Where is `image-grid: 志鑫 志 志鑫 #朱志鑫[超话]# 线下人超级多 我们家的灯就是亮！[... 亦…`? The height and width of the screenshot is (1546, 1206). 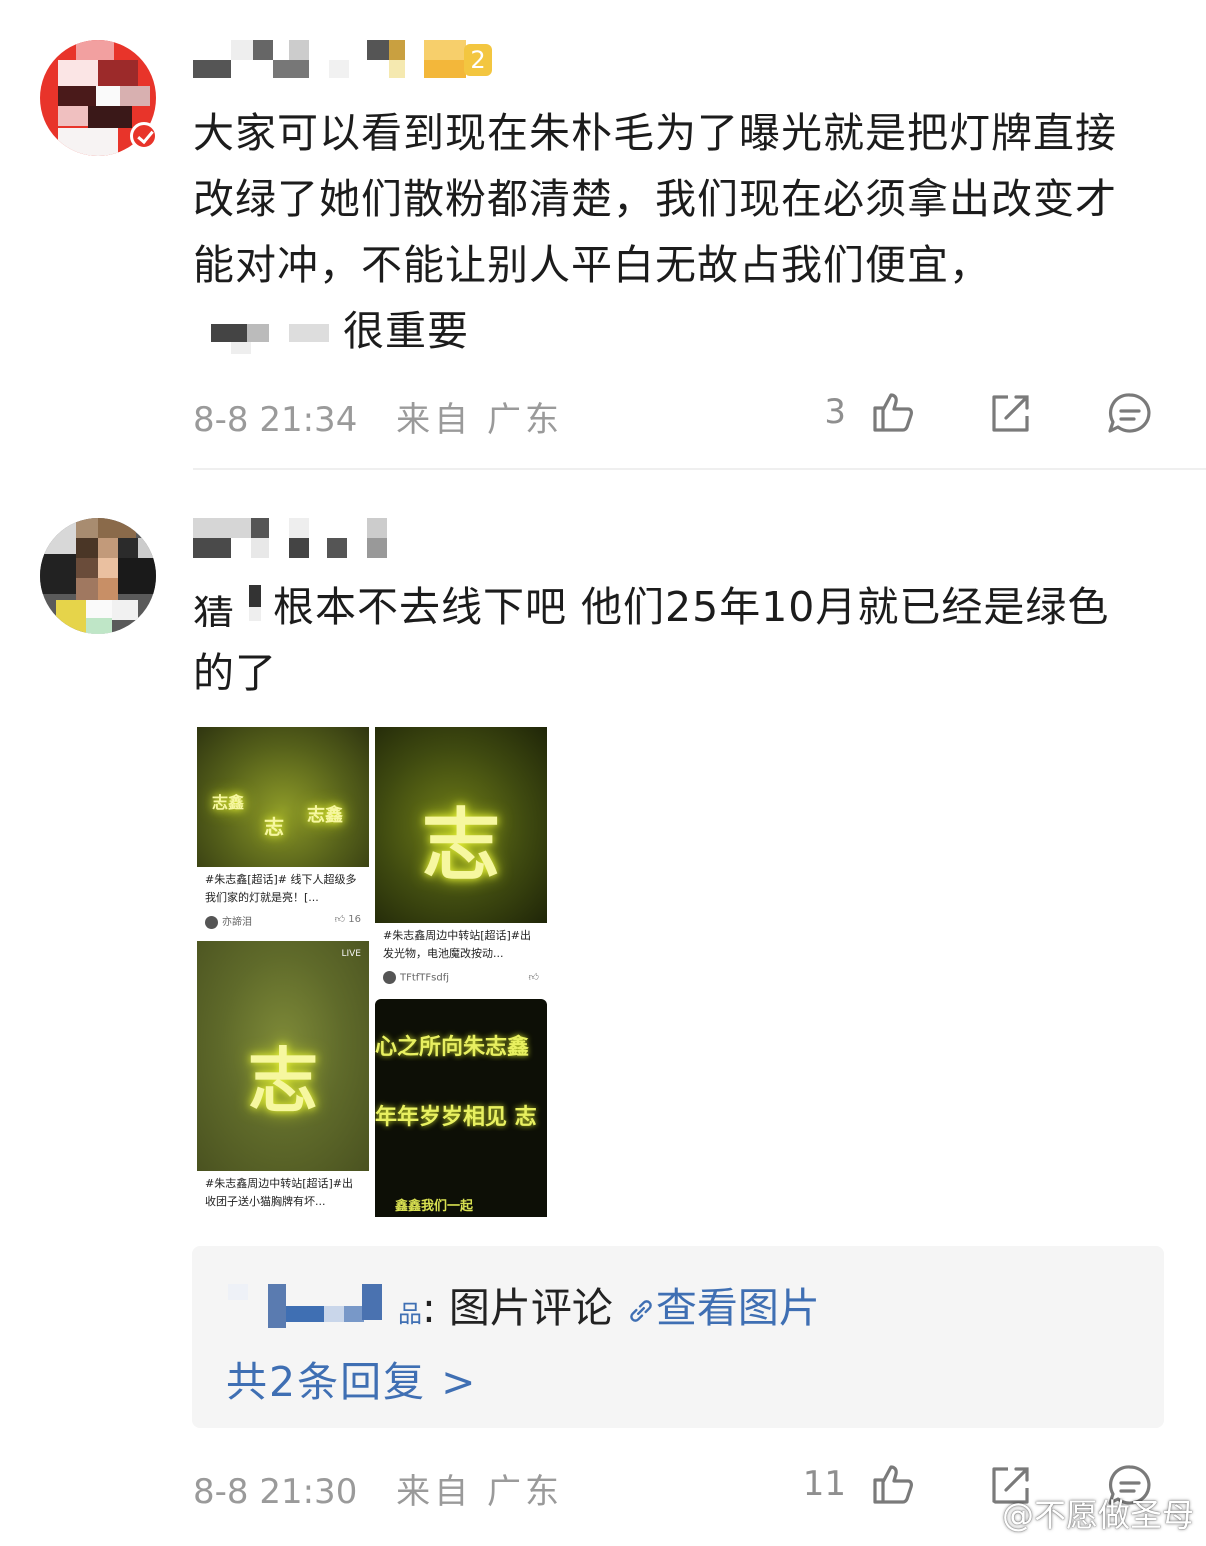 image-grid: 志鑫 志 志鑫 #朱志鑫[超话]# 线下人超级多 我们家的灯就是亮！[... 亦… is located at coordinates (373, 972).